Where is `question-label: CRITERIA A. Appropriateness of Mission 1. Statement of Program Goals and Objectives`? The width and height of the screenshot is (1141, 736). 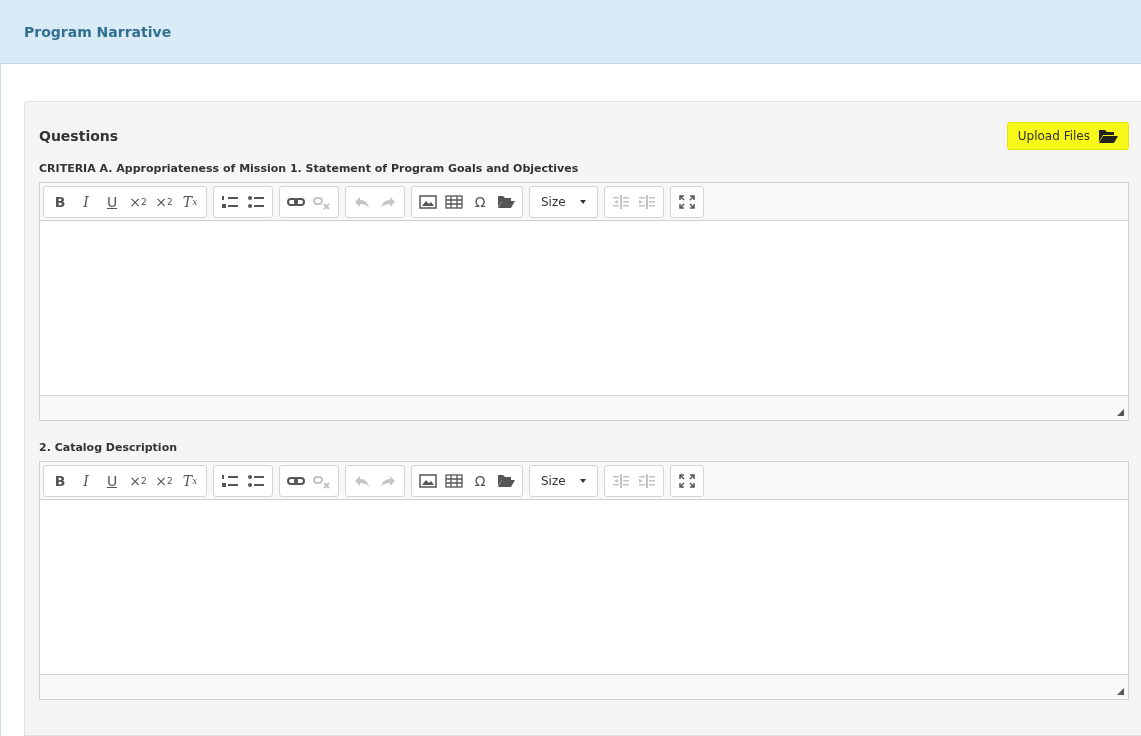 question-label: CRITERIA A. Appropriateness of Mission 1. Statement of Program Goals and Objectives is located at coordinates (309, 168).